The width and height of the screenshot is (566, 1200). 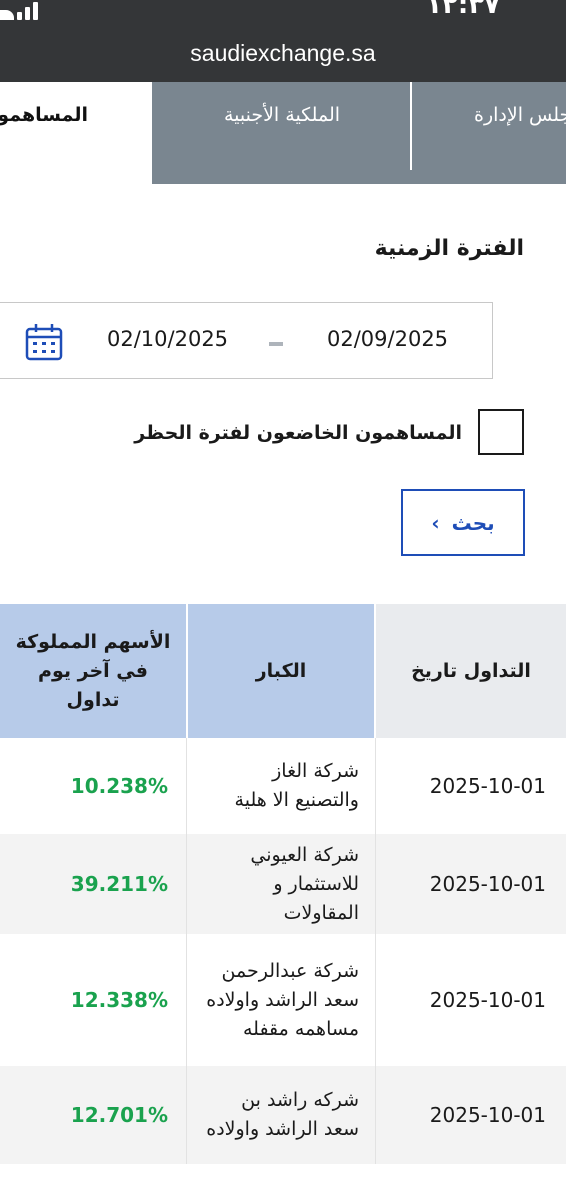 What do you see at coordinates (44, 115) in the screenshot?
I see `tab-label: المساهمون` at bounding box center [44, 115].